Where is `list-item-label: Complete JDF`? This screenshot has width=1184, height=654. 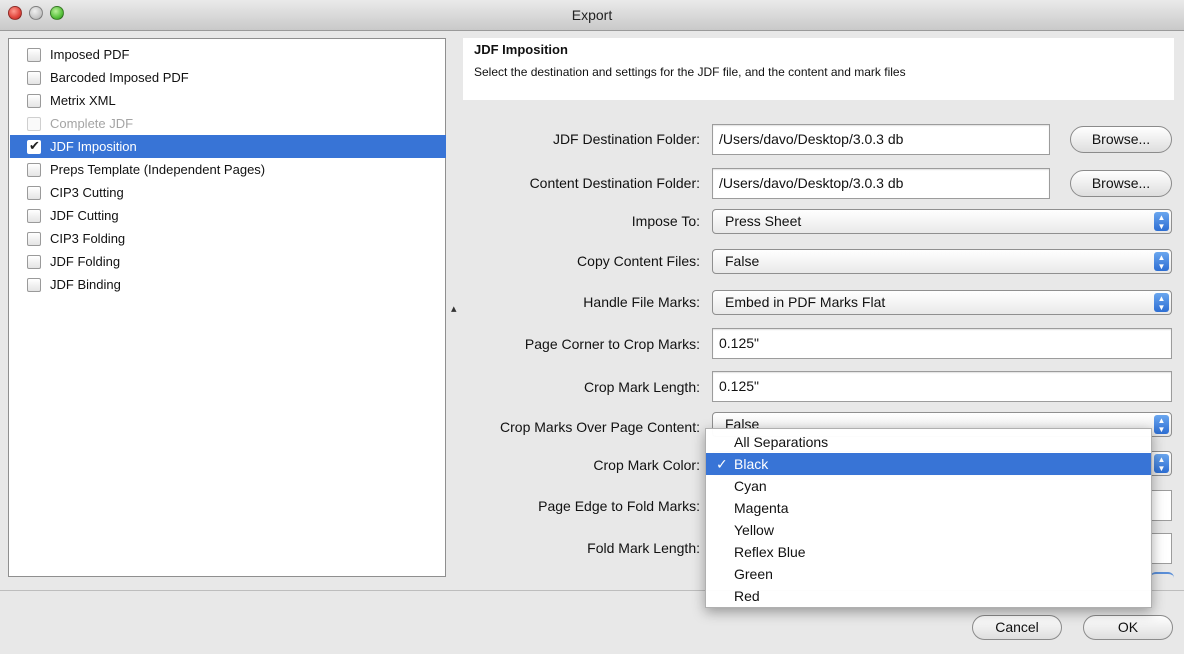 list-item-label: Complete JDF is located at coordinates (92, 123).